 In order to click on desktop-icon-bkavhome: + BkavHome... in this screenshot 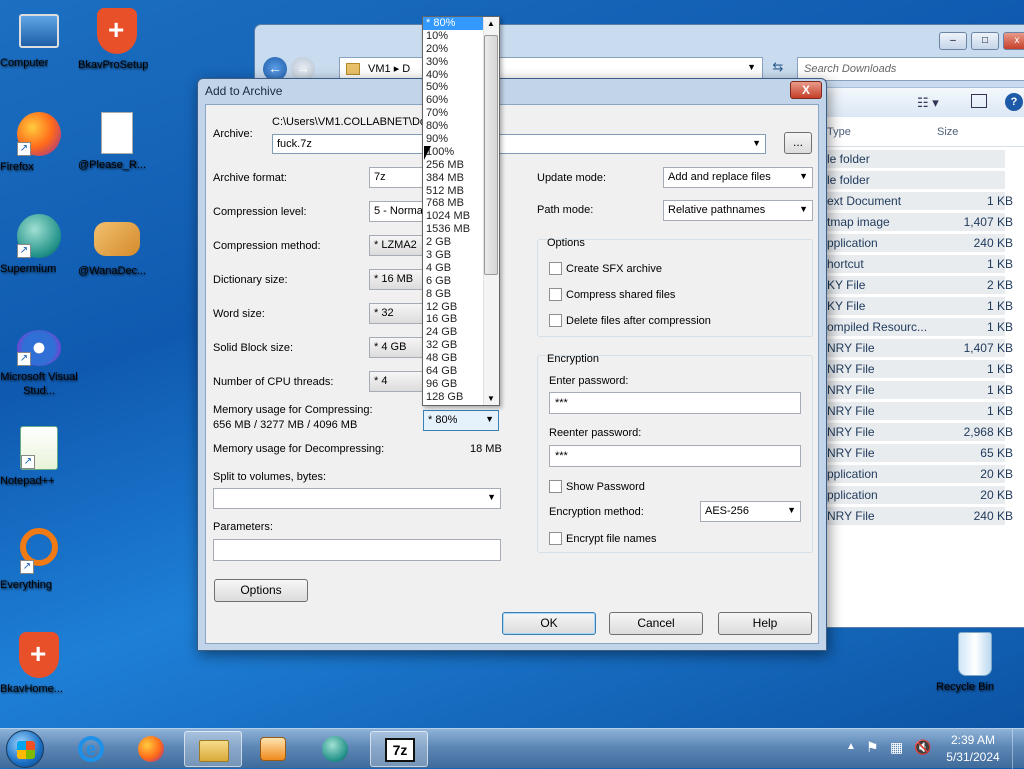, I will do `click(39, 663)`.